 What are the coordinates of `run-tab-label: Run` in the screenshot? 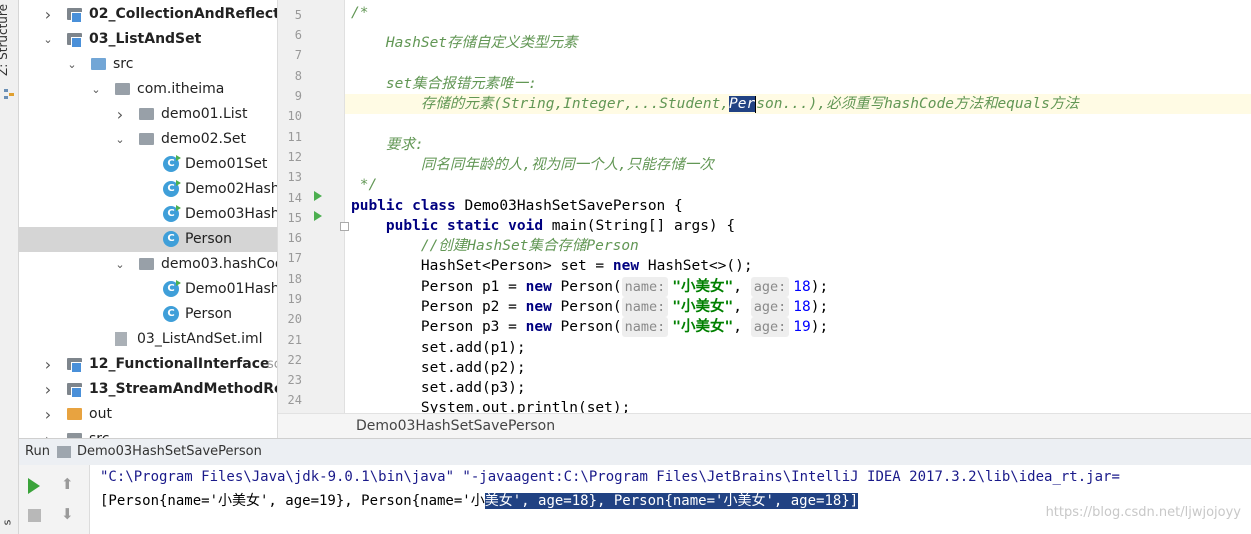 It's located at (37, 451).